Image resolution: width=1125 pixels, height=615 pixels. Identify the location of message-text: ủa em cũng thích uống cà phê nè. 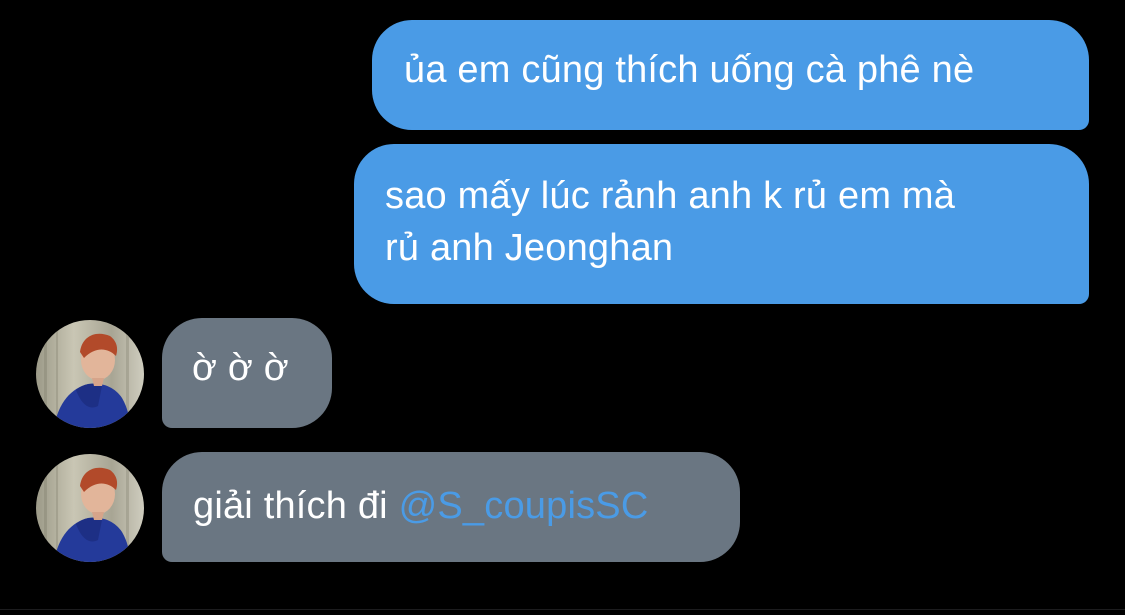
(689, 70).